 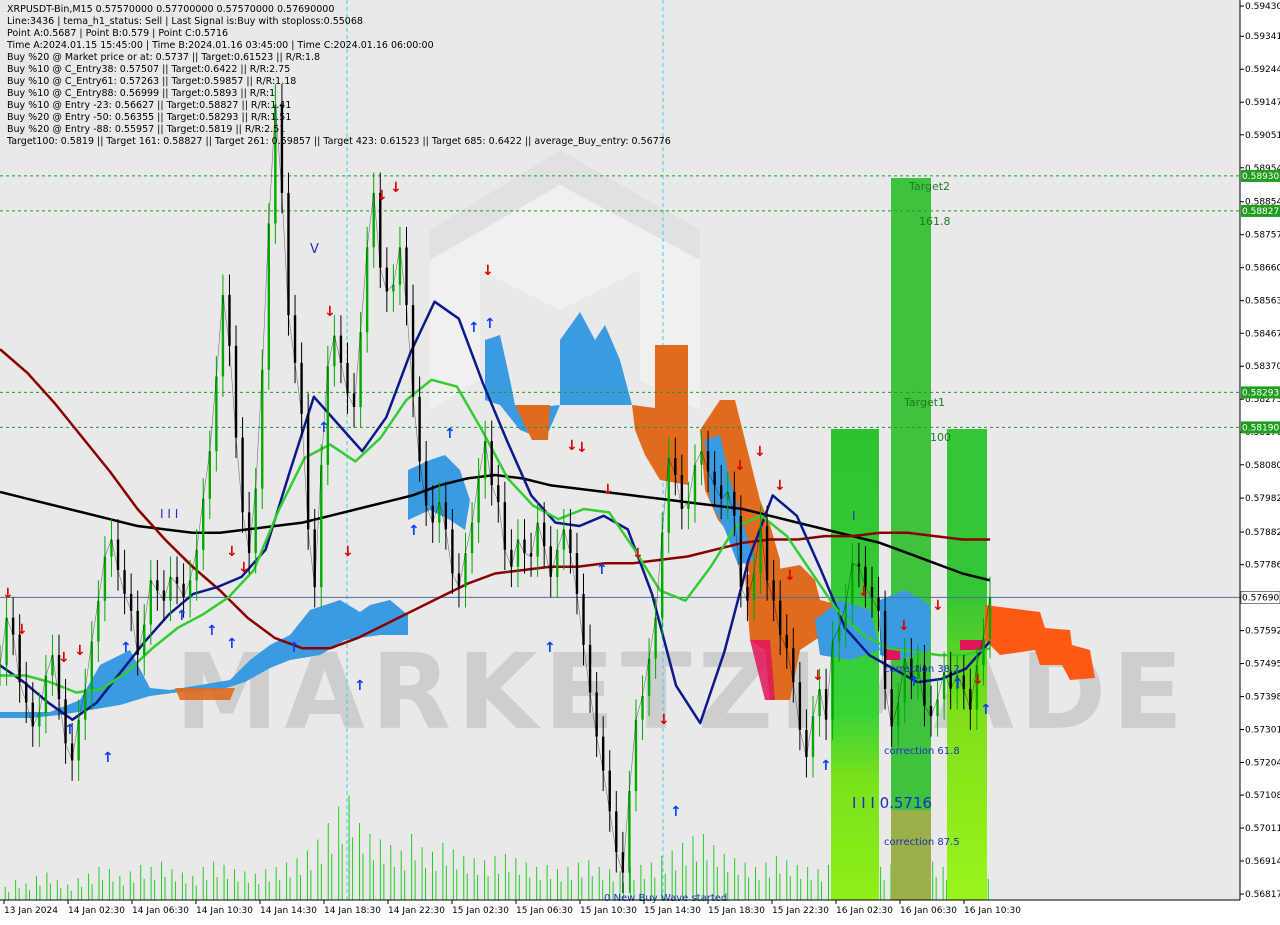 I want to click on y-tick-label: 0.57982, so click(x=1262, y=499).